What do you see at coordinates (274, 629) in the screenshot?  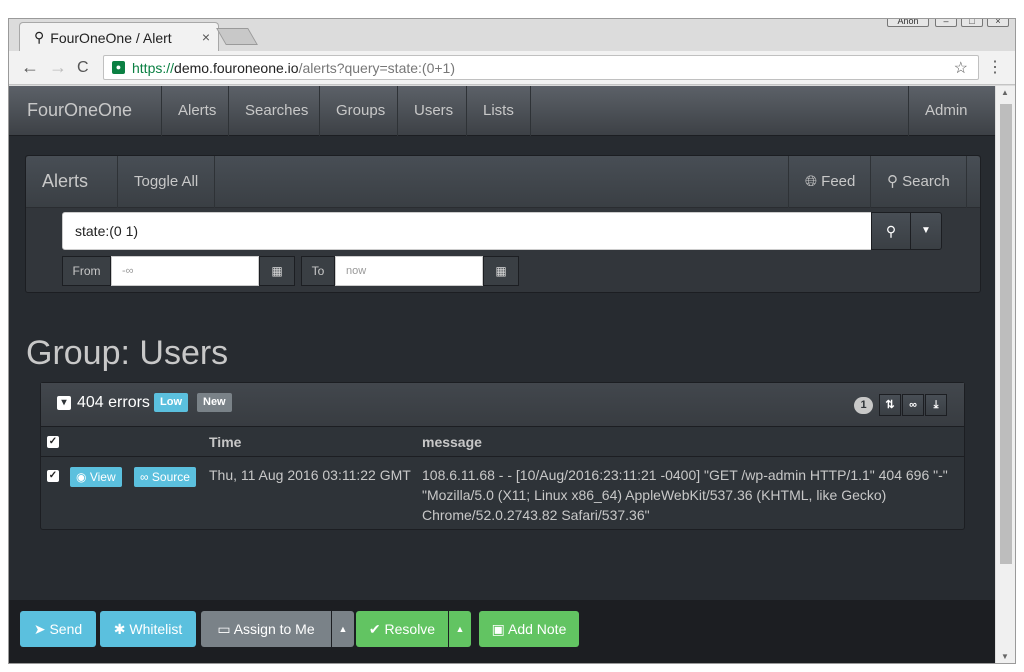 I see `assign-label: Assign to Me` at bounding box center [274, 629].